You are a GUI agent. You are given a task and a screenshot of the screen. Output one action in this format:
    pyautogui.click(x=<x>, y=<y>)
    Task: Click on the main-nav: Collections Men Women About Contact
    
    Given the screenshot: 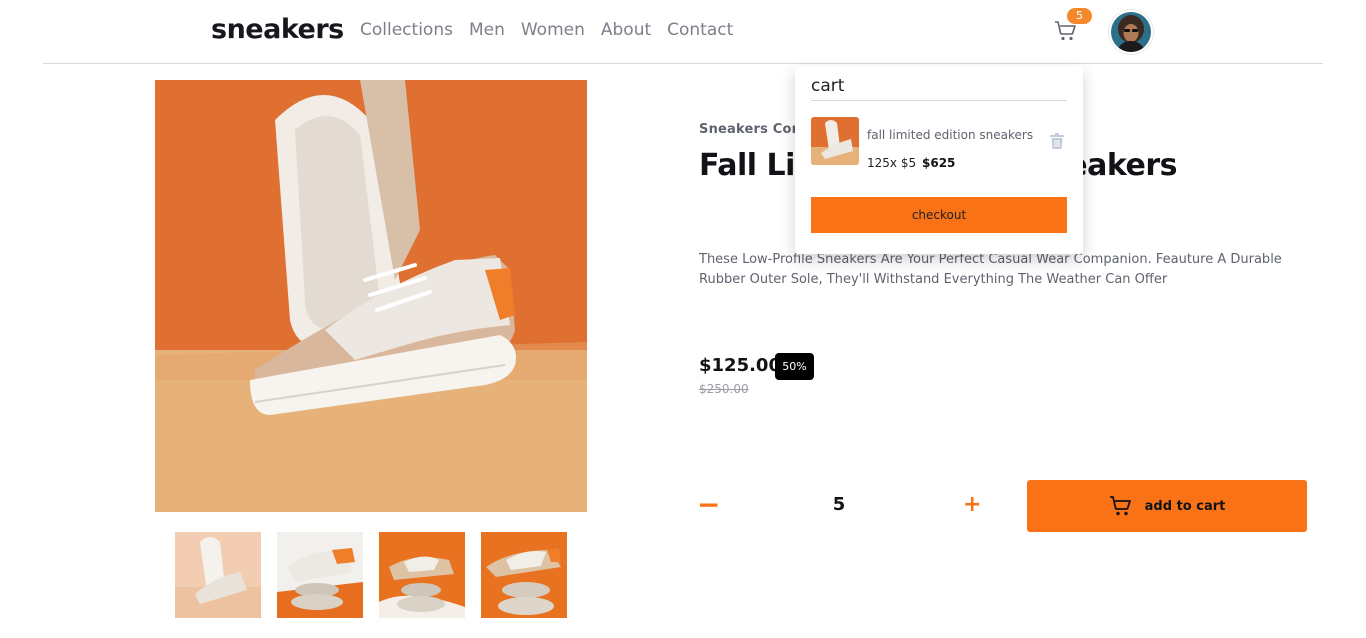 What is the action you would take?
    pyautogui.click(x=546, y=30)
    